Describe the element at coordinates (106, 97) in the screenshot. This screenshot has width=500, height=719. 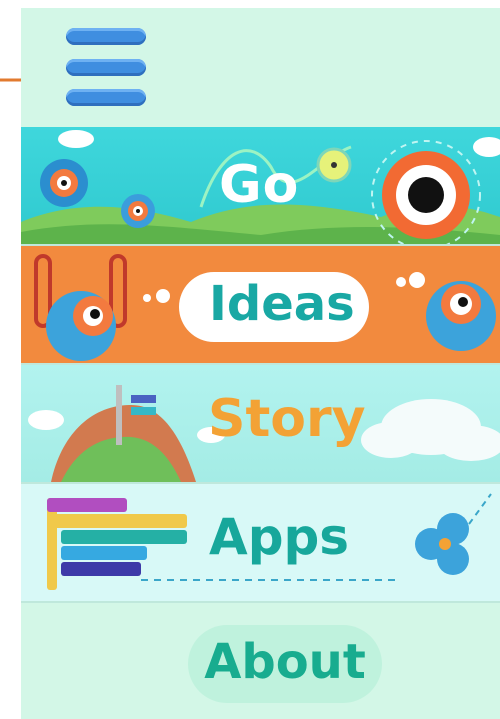
I see `menu-bar-bottom` at that location.